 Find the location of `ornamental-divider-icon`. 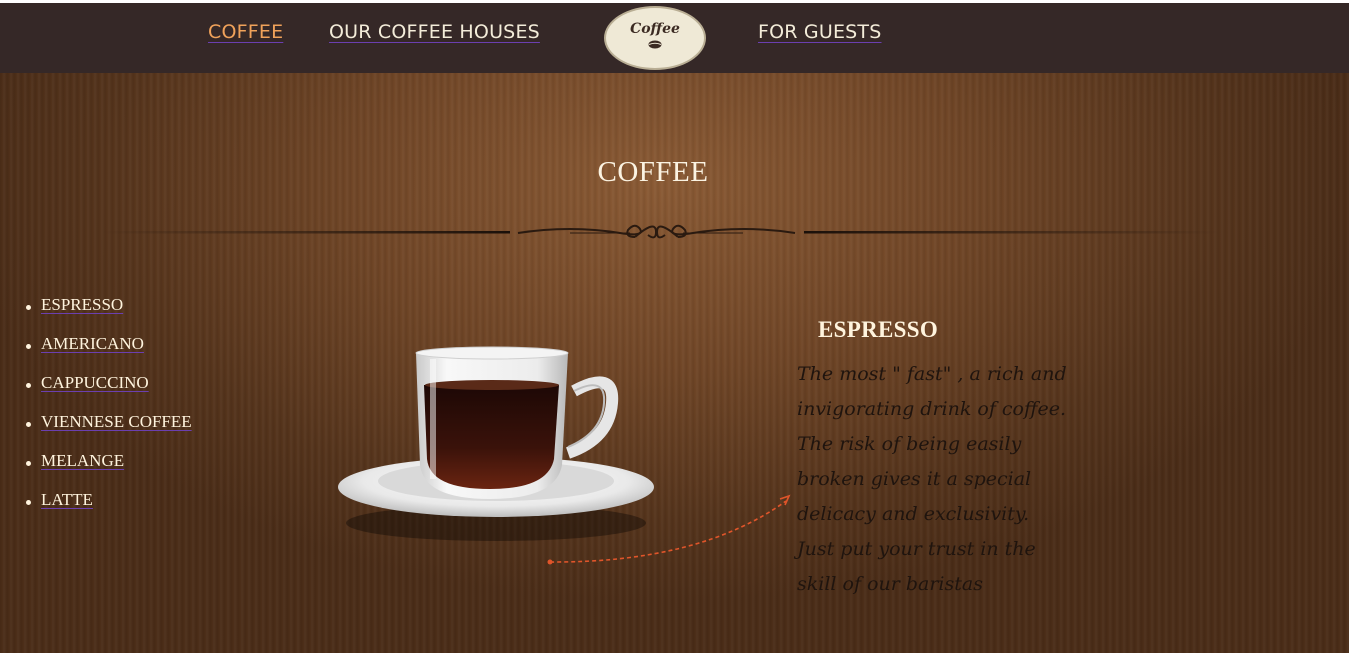

ornamental-divider-icon is located at coordinates (660, 231).